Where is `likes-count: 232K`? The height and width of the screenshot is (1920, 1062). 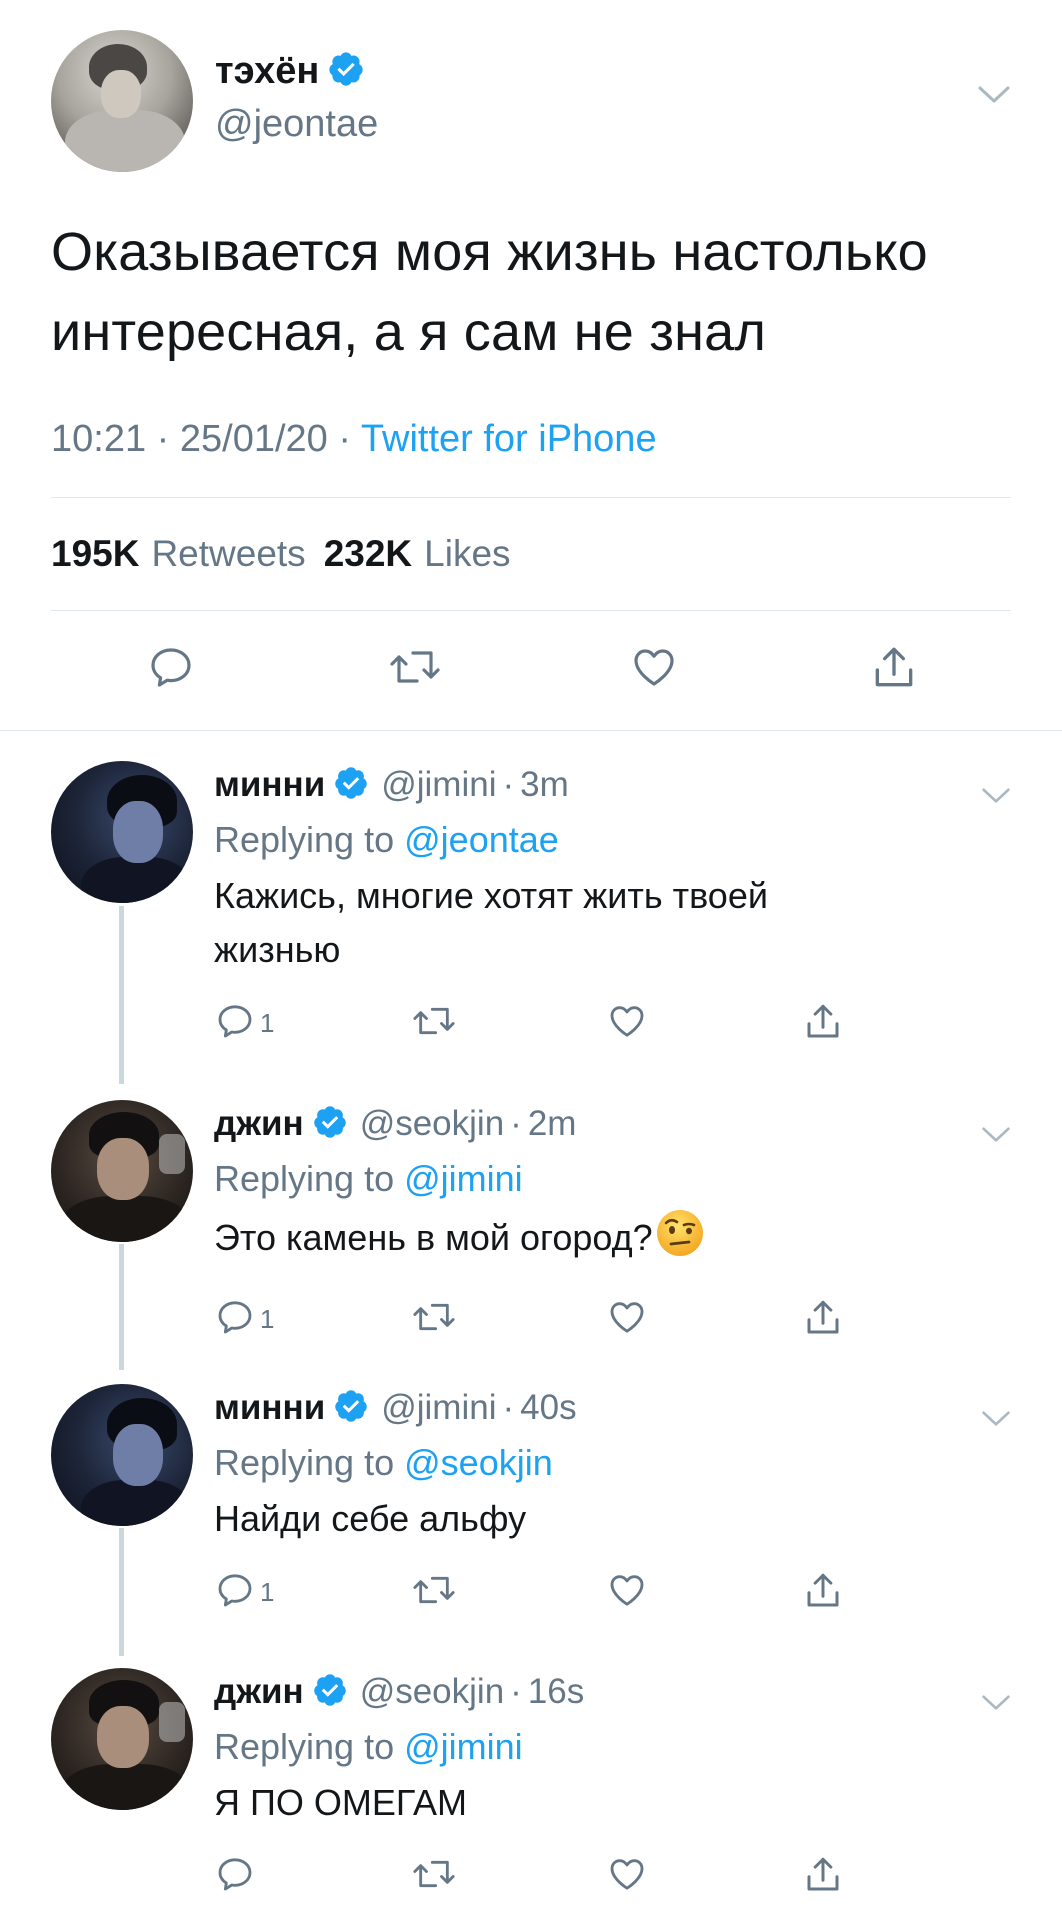 likes-count: 232K is located at coordinates (368, 554).